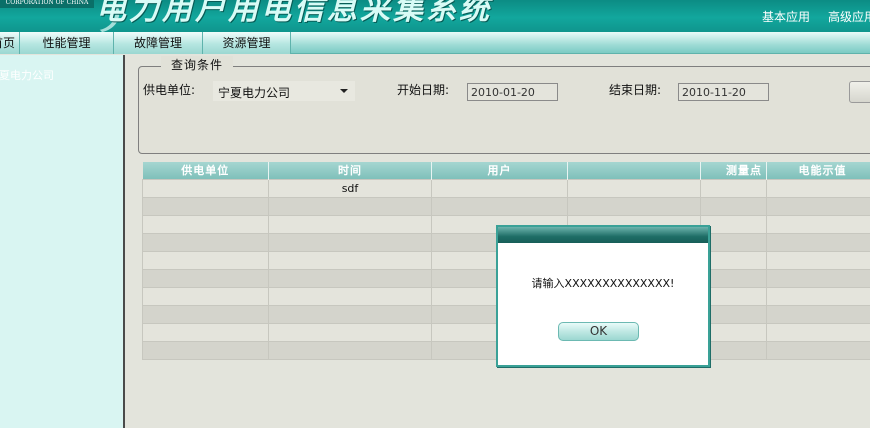  What do you see at coordinates (344, 91) in the screenshot?
I see `dropdown-arrow-icon` at bounding box center [344, 91].